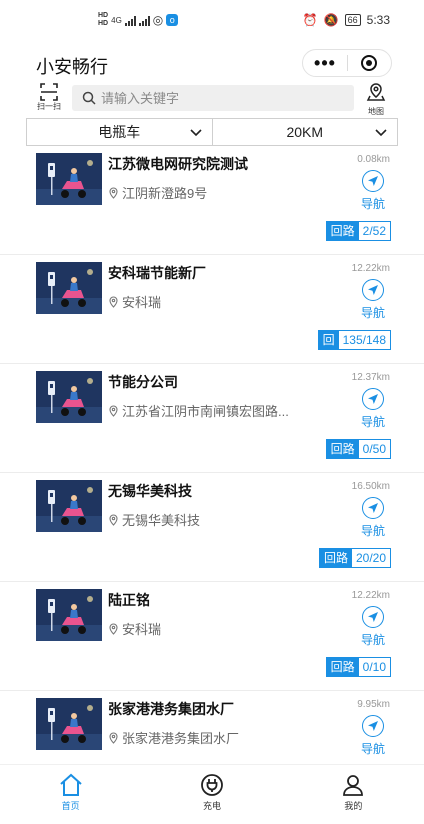  What do you see at coordinates (370, 558) in the screenshot?
I see `circuit-count: 20/20` at bounding box center [370, 558].